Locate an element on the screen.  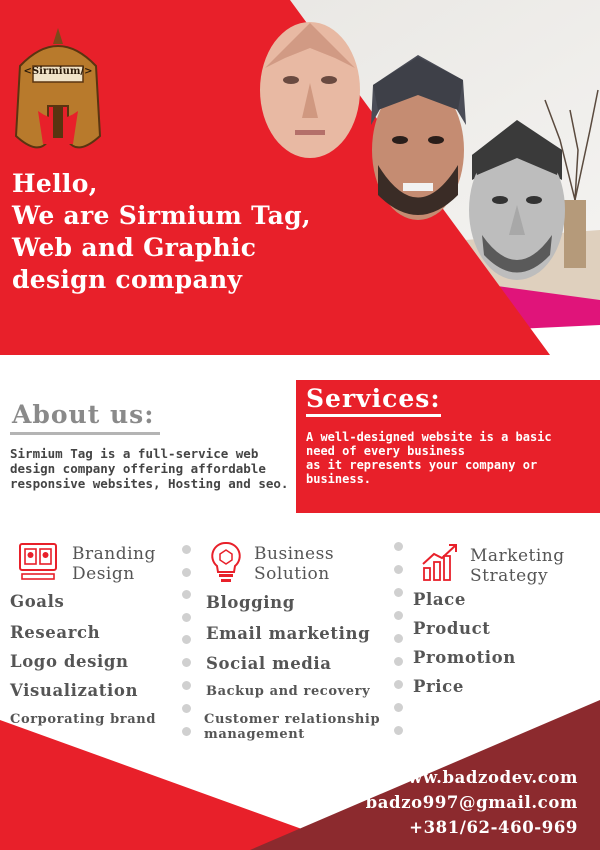
list-item: Research is located at coordinates (55, 632).